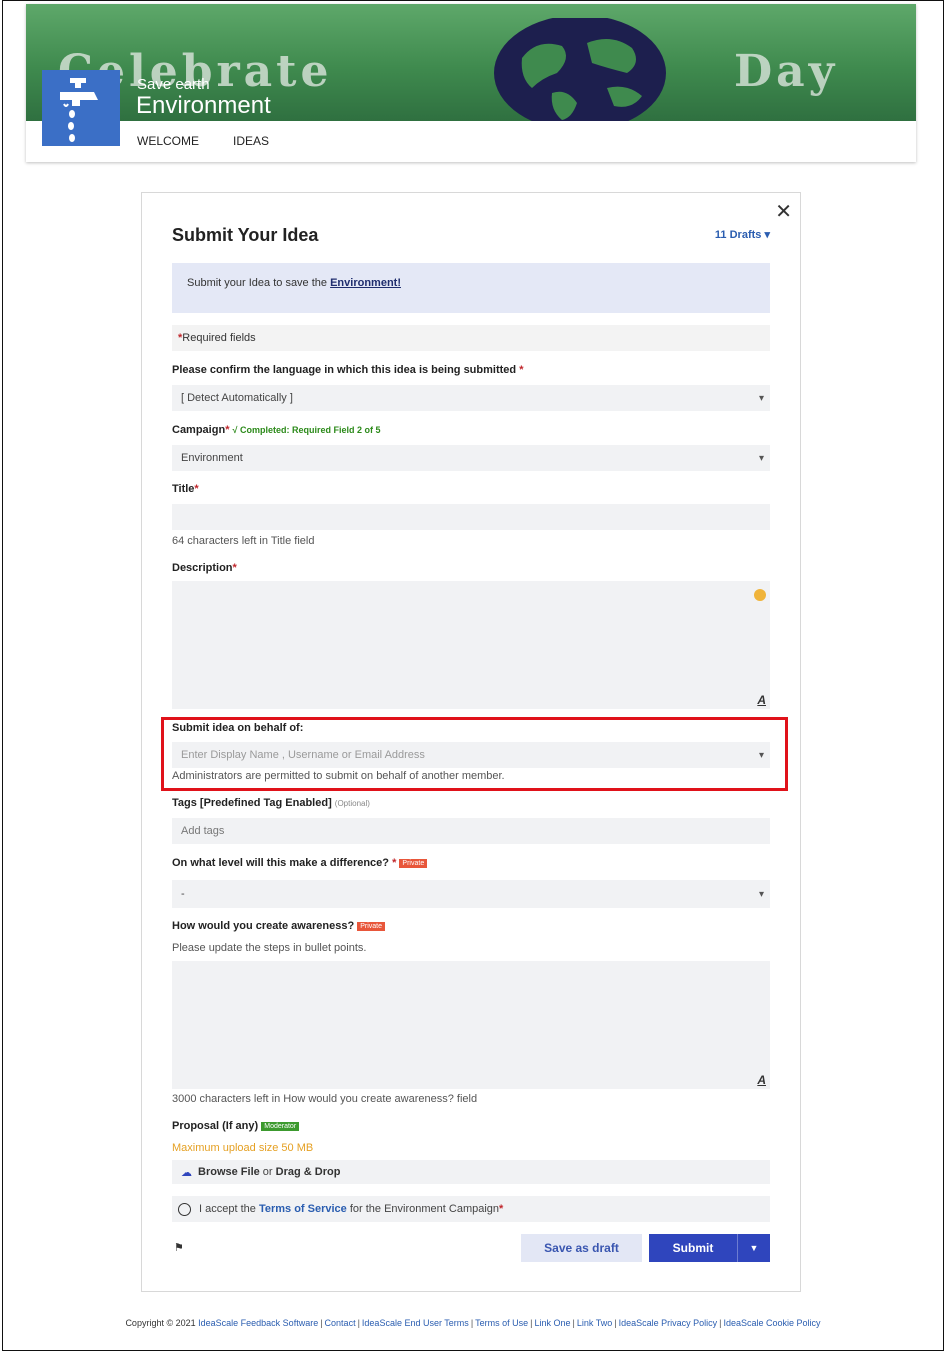  I want to click on drag-drop-label: Drag & Drop, so click(308, 1172).